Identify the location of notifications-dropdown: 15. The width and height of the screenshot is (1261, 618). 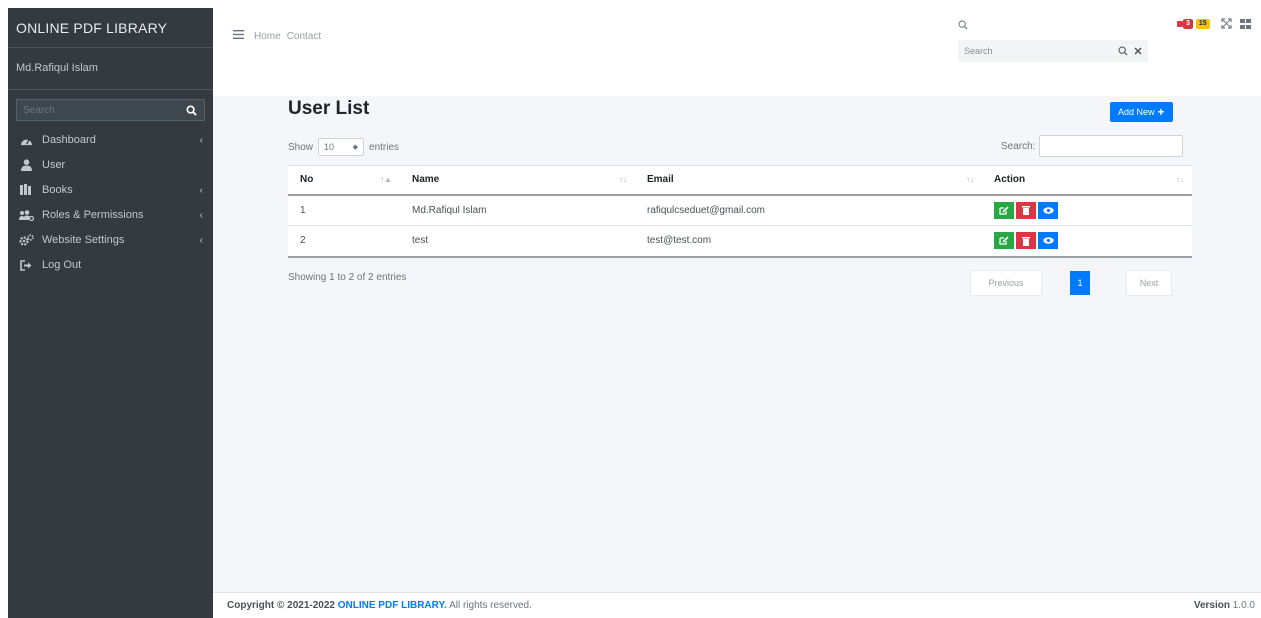
(1204, 23).